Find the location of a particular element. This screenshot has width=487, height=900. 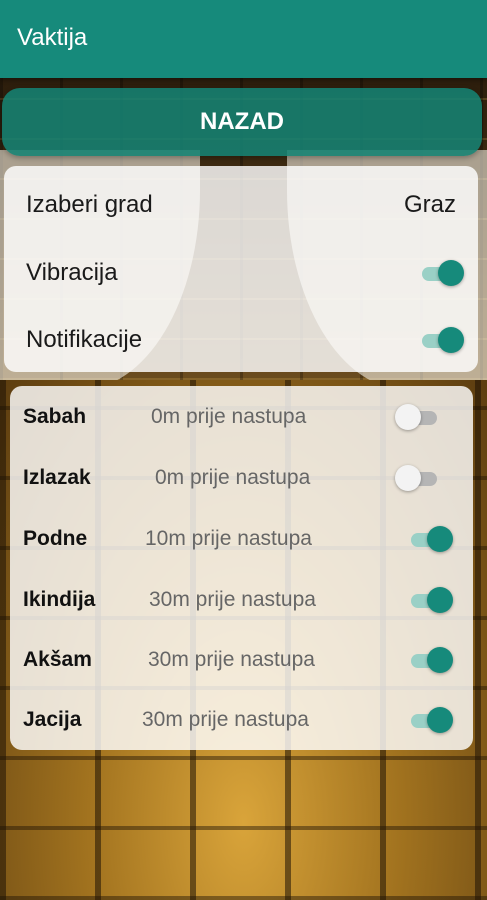

prayer-reminder: 10m prije nastupa is located at coordinates (228, 538).